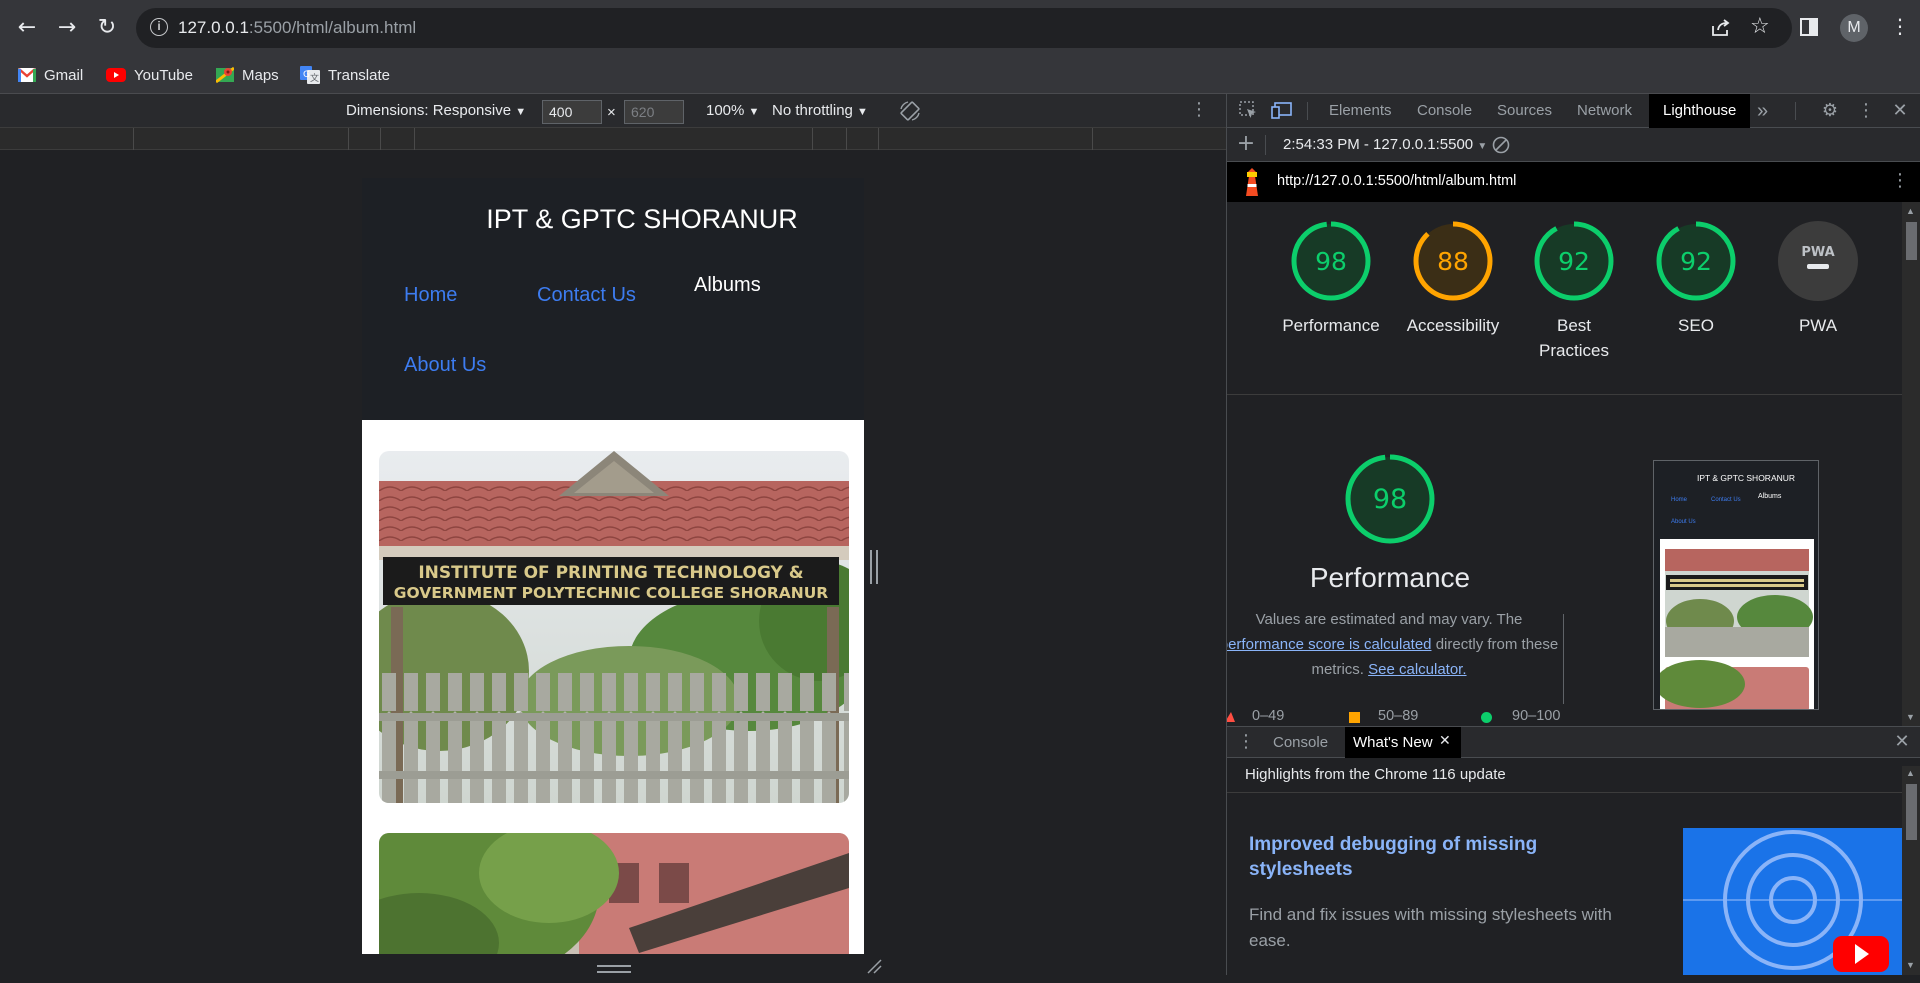  Describe the element at coordinates (960, 75) in the screenshot. I see `bookmarks-bar: Gmail YouTube Maps G文 Translate` at that location.